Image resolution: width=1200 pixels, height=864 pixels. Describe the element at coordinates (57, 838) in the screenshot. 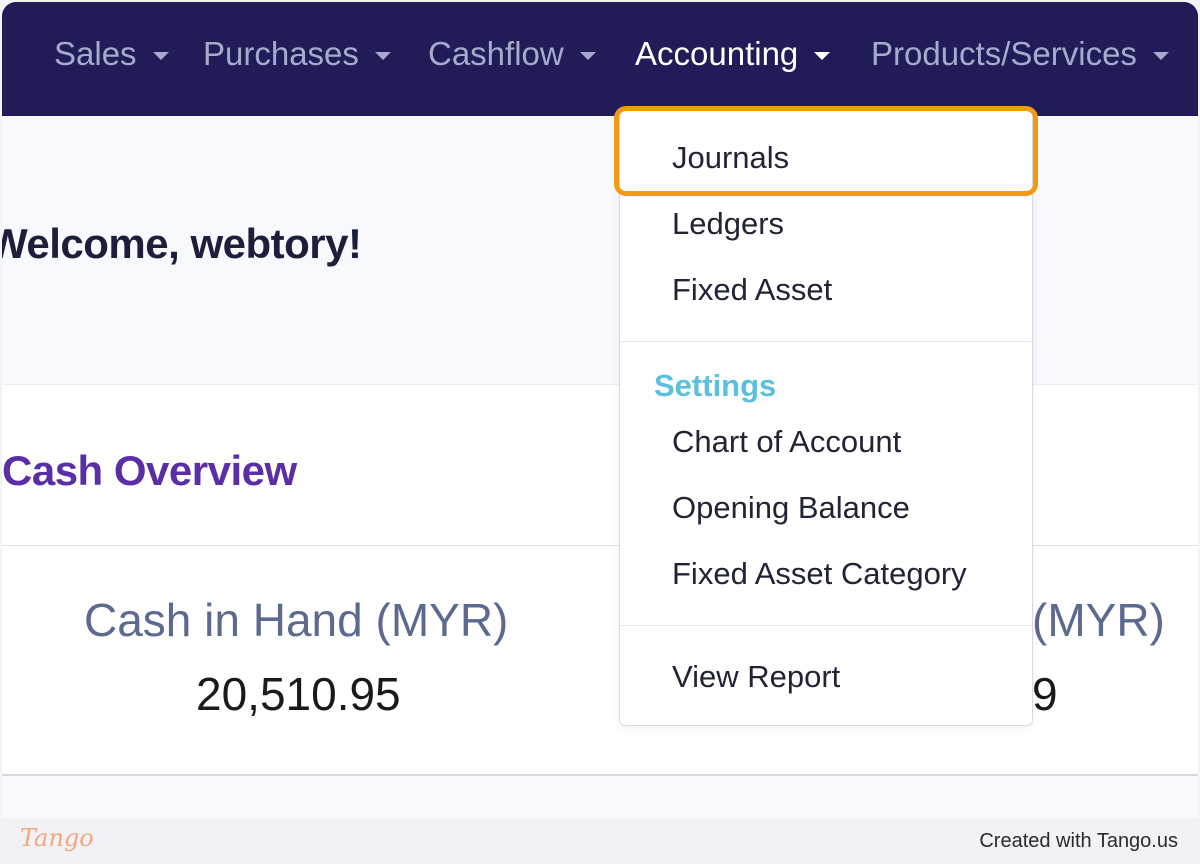

I see `tango-logo: Tango` at that location.